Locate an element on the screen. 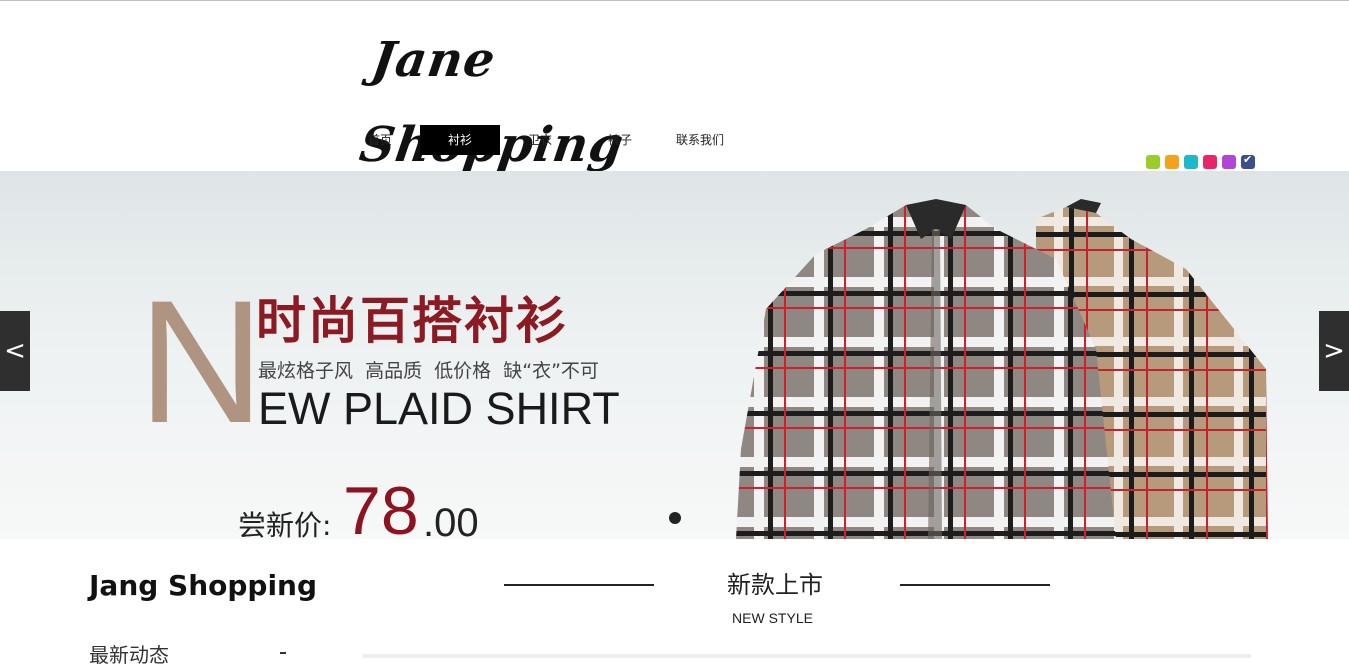 Image resolution: width=1349 pixels, height=670 pixels. swatch-purple is located at coordinates (1229, 162).